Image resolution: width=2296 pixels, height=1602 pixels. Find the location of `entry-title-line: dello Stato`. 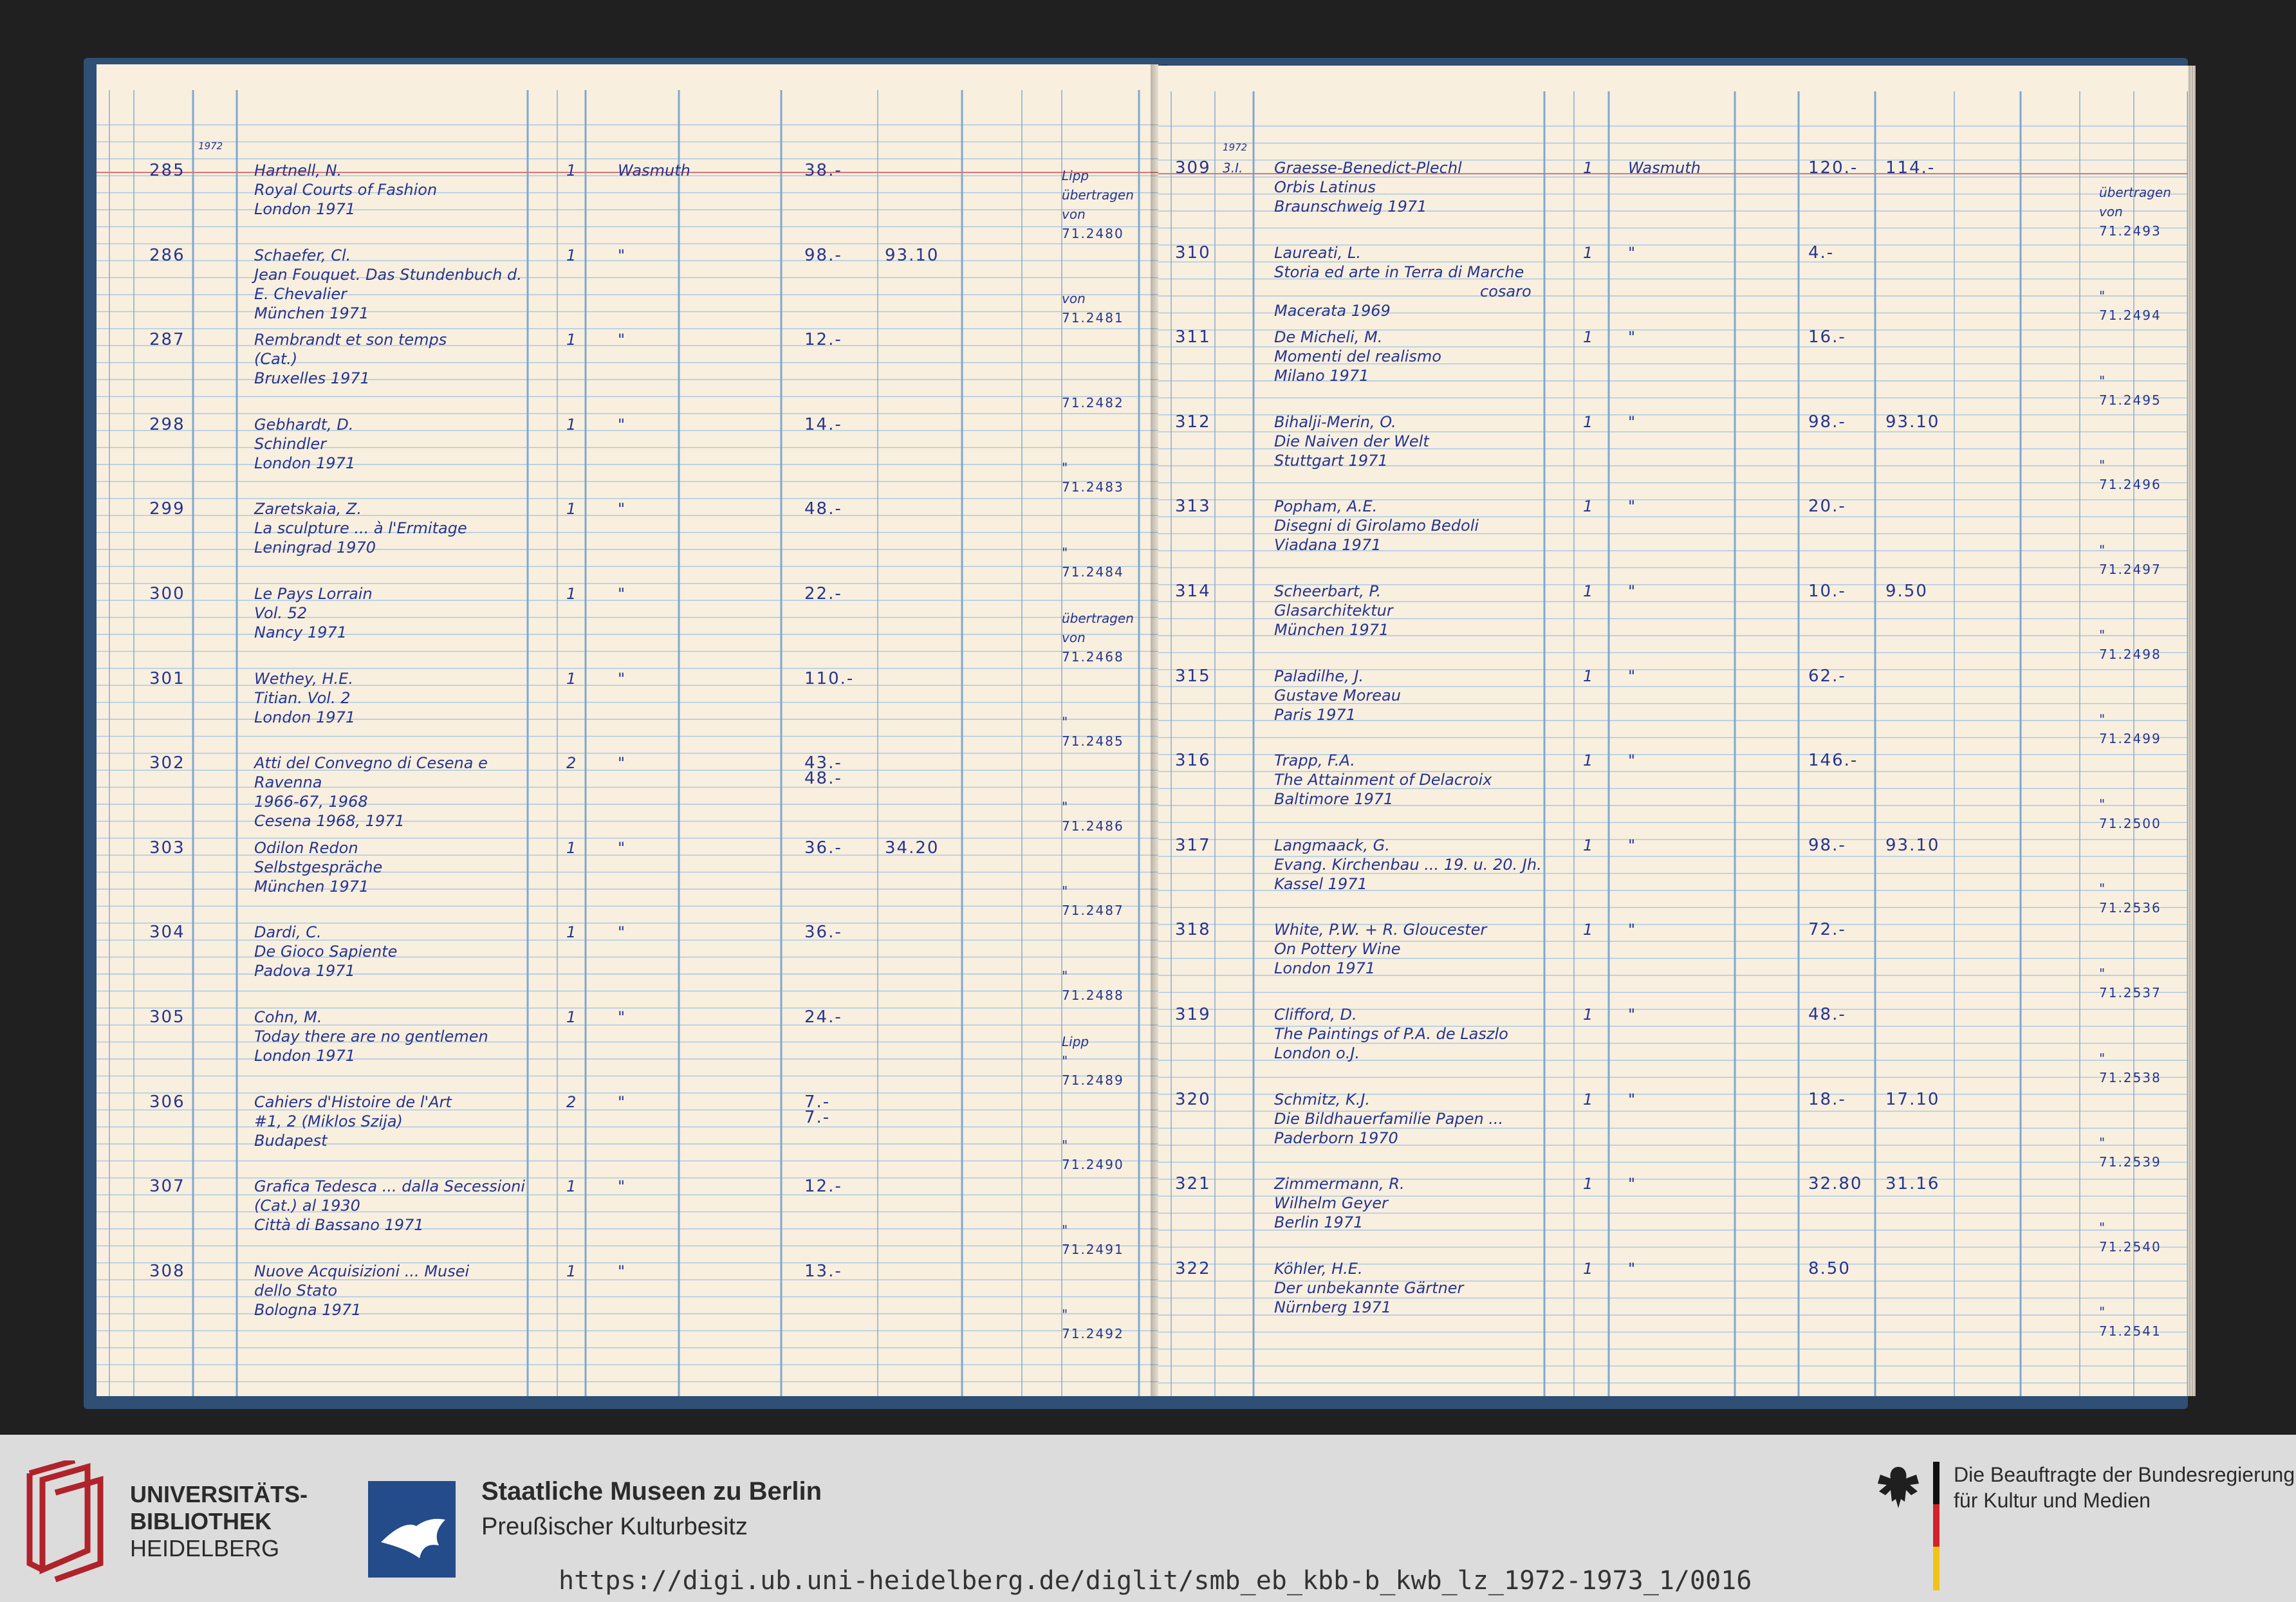

entry-title-line: dello Stato is located at coordinates (296, 1290).